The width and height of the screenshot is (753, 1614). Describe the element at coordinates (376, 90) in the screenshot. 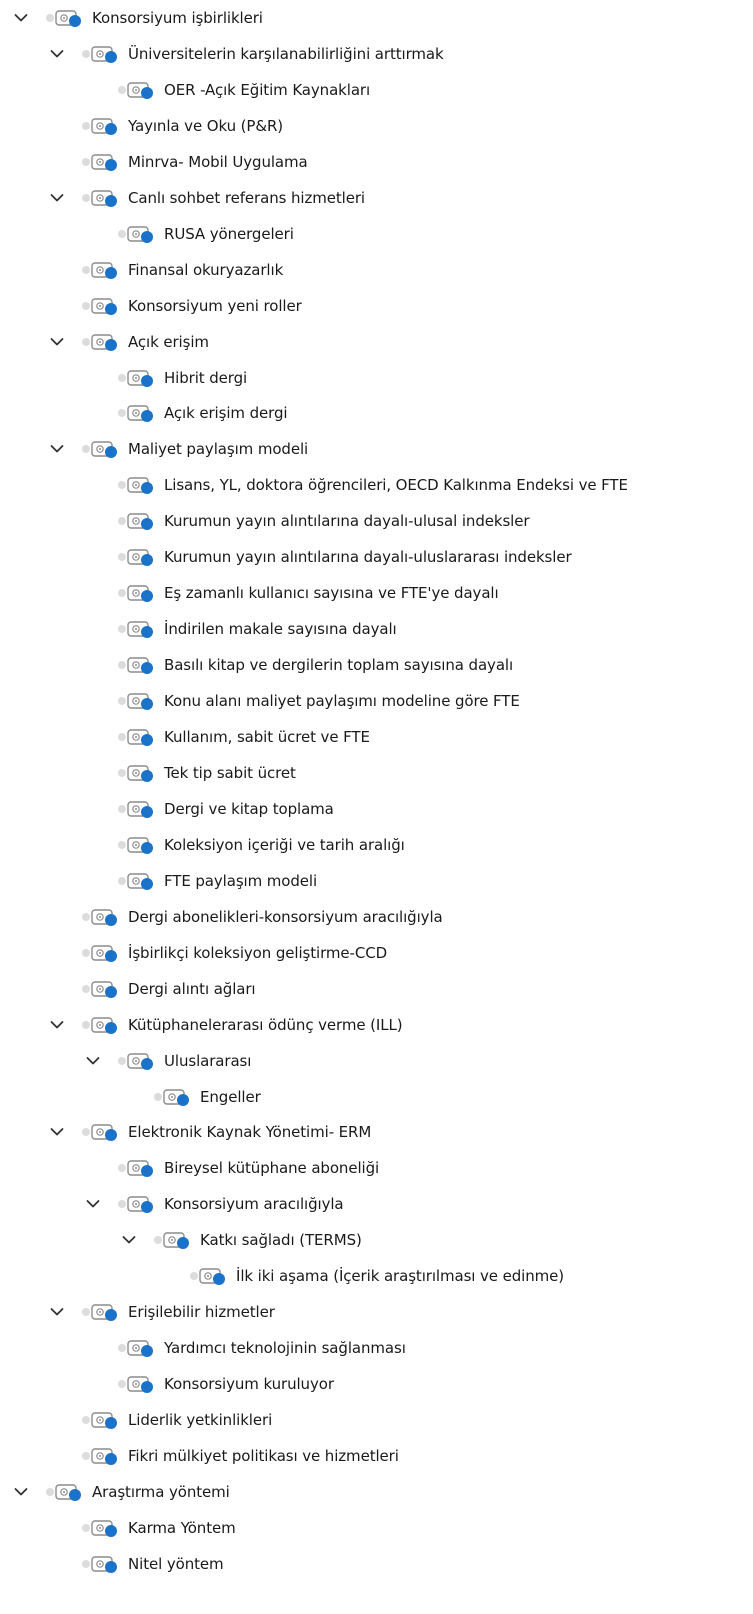

I see `tree-node: OER -Açık Eğitim Kaynakları` at that location.